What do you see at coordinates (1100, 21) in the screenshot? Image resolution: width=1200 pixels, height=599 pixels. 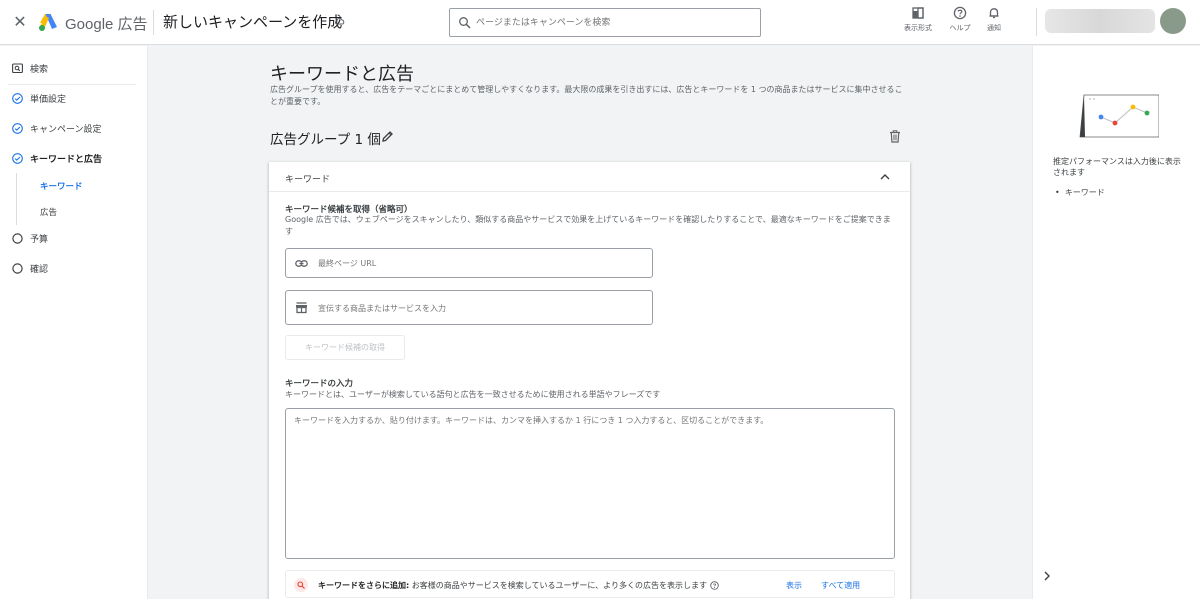 I see `account-info` at bounding box center [1100, 21].